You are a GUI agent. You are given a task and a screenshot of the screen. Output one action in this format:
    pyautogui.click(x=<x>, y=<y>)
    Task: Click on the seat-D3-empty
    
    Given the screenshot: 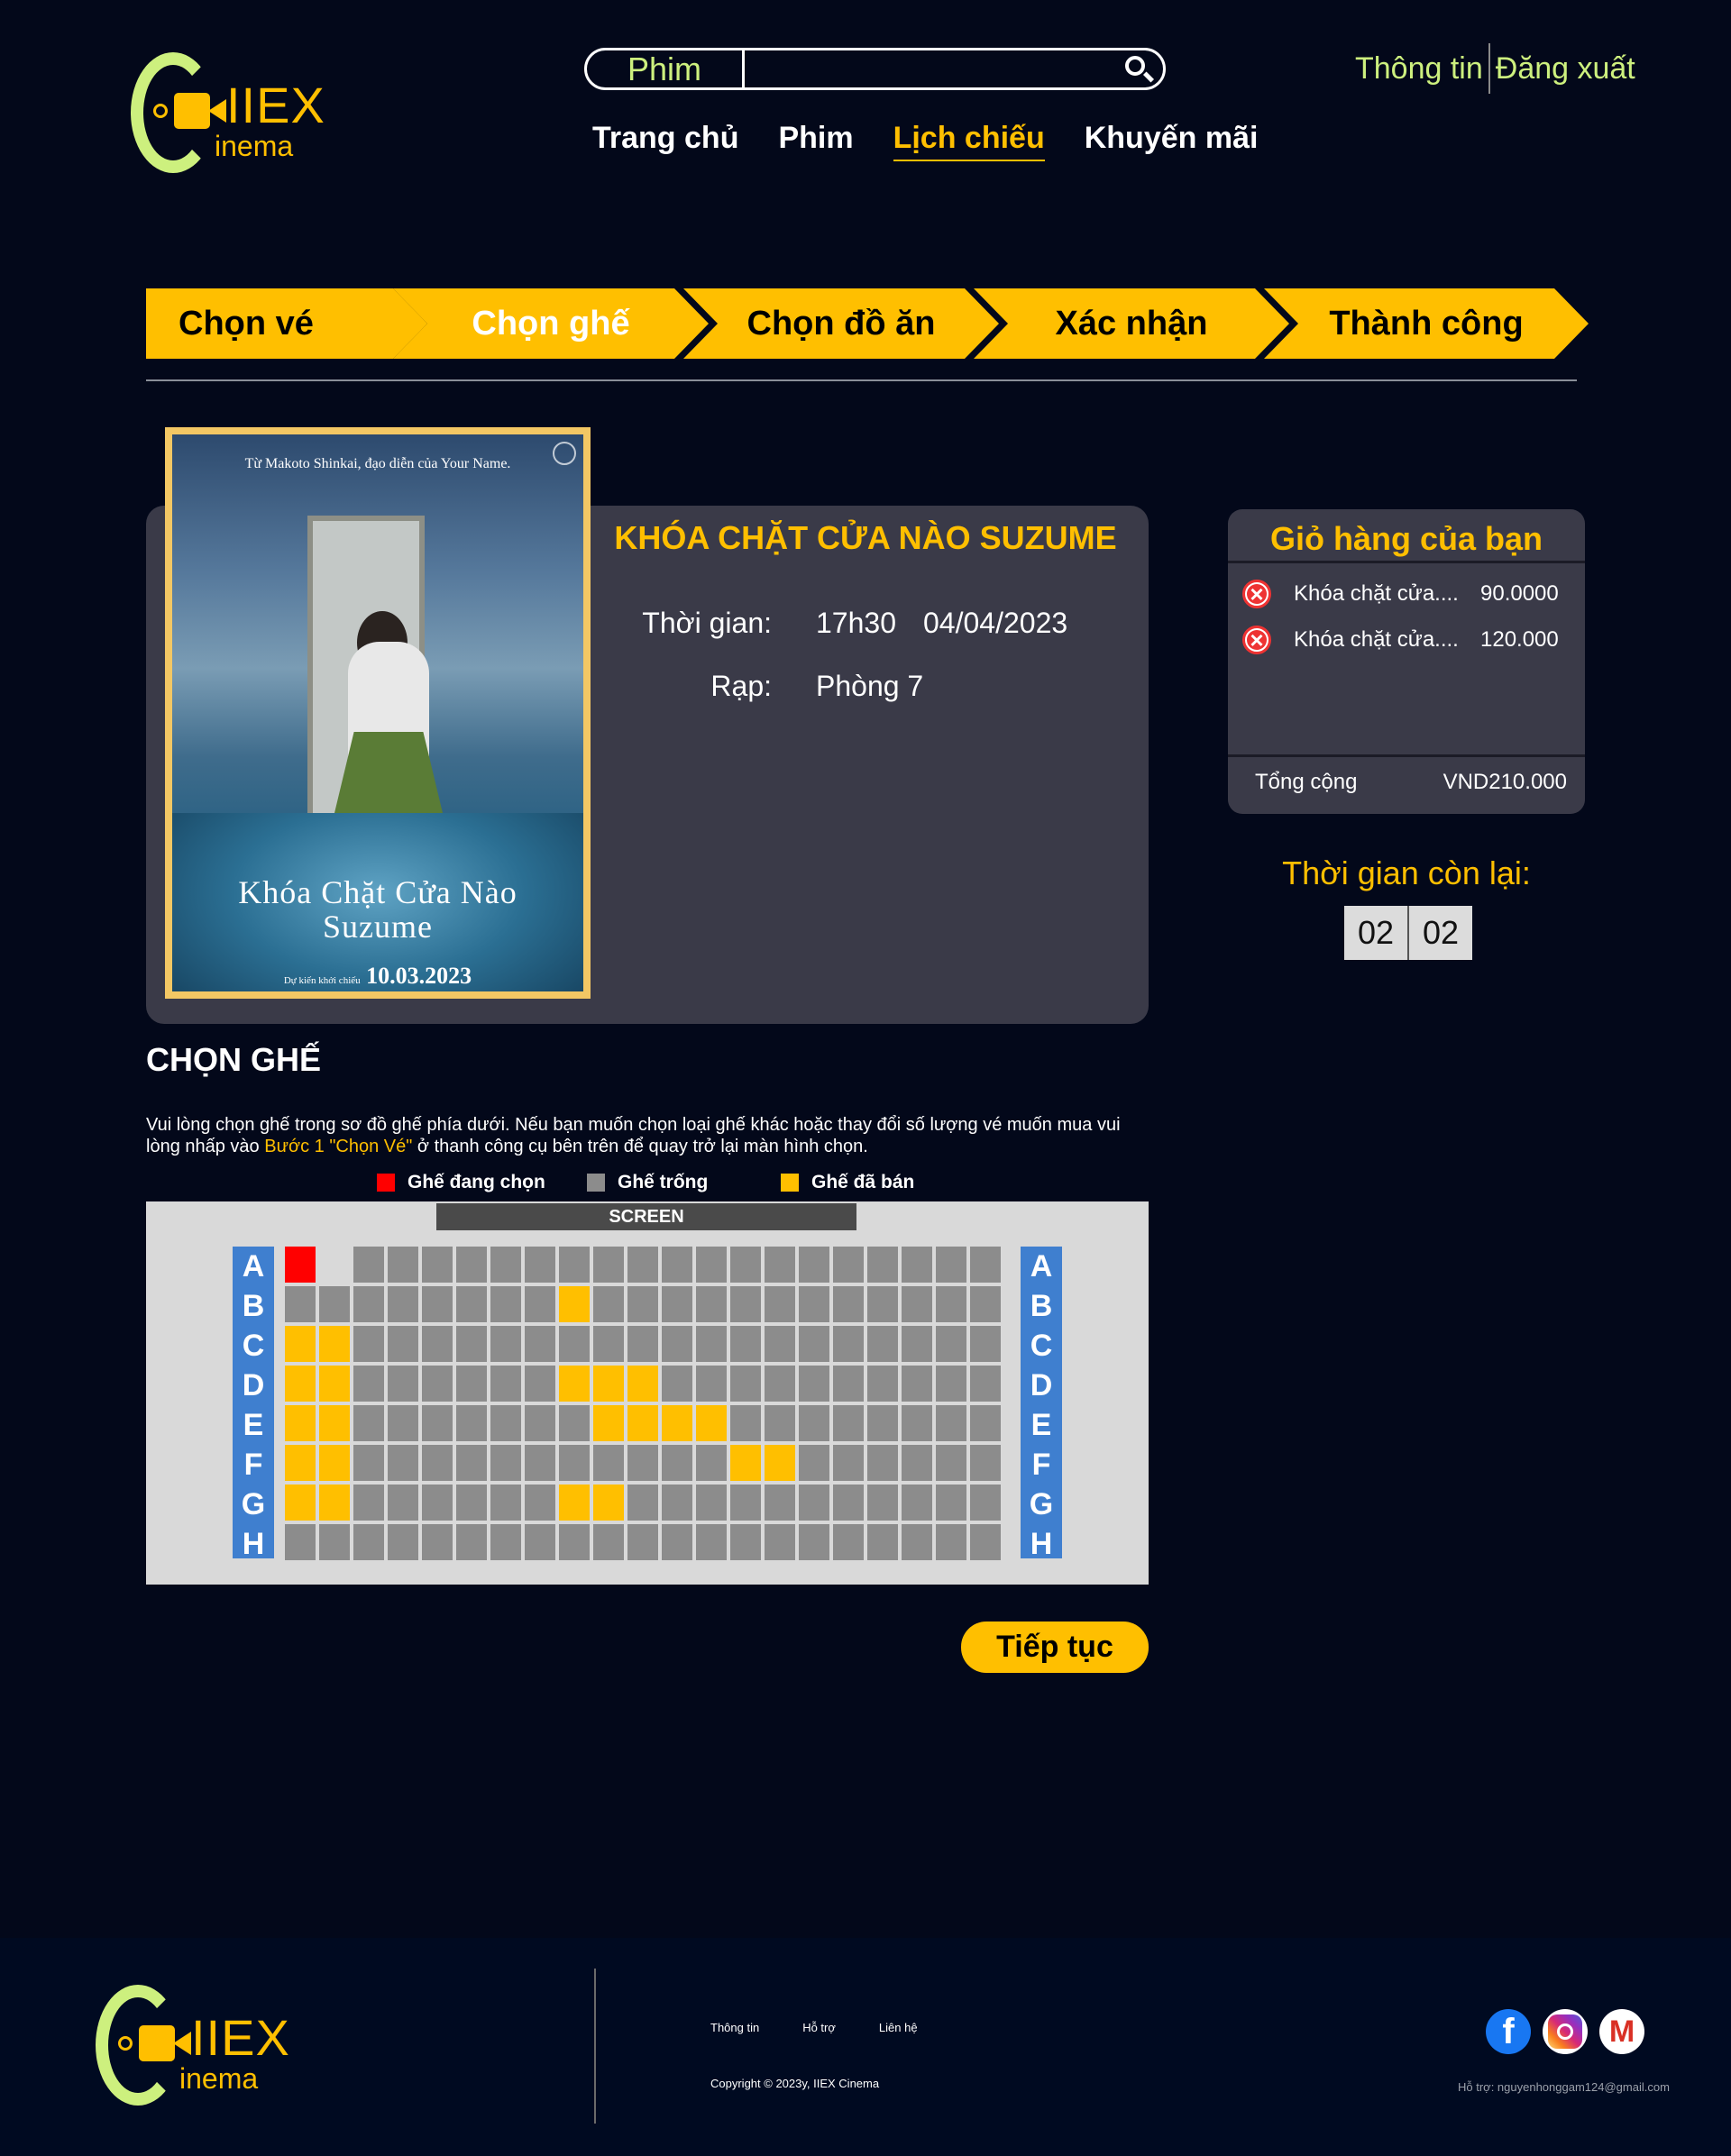 What is the action you would take?
    pyautogui.click(x=368, y=1384)
    